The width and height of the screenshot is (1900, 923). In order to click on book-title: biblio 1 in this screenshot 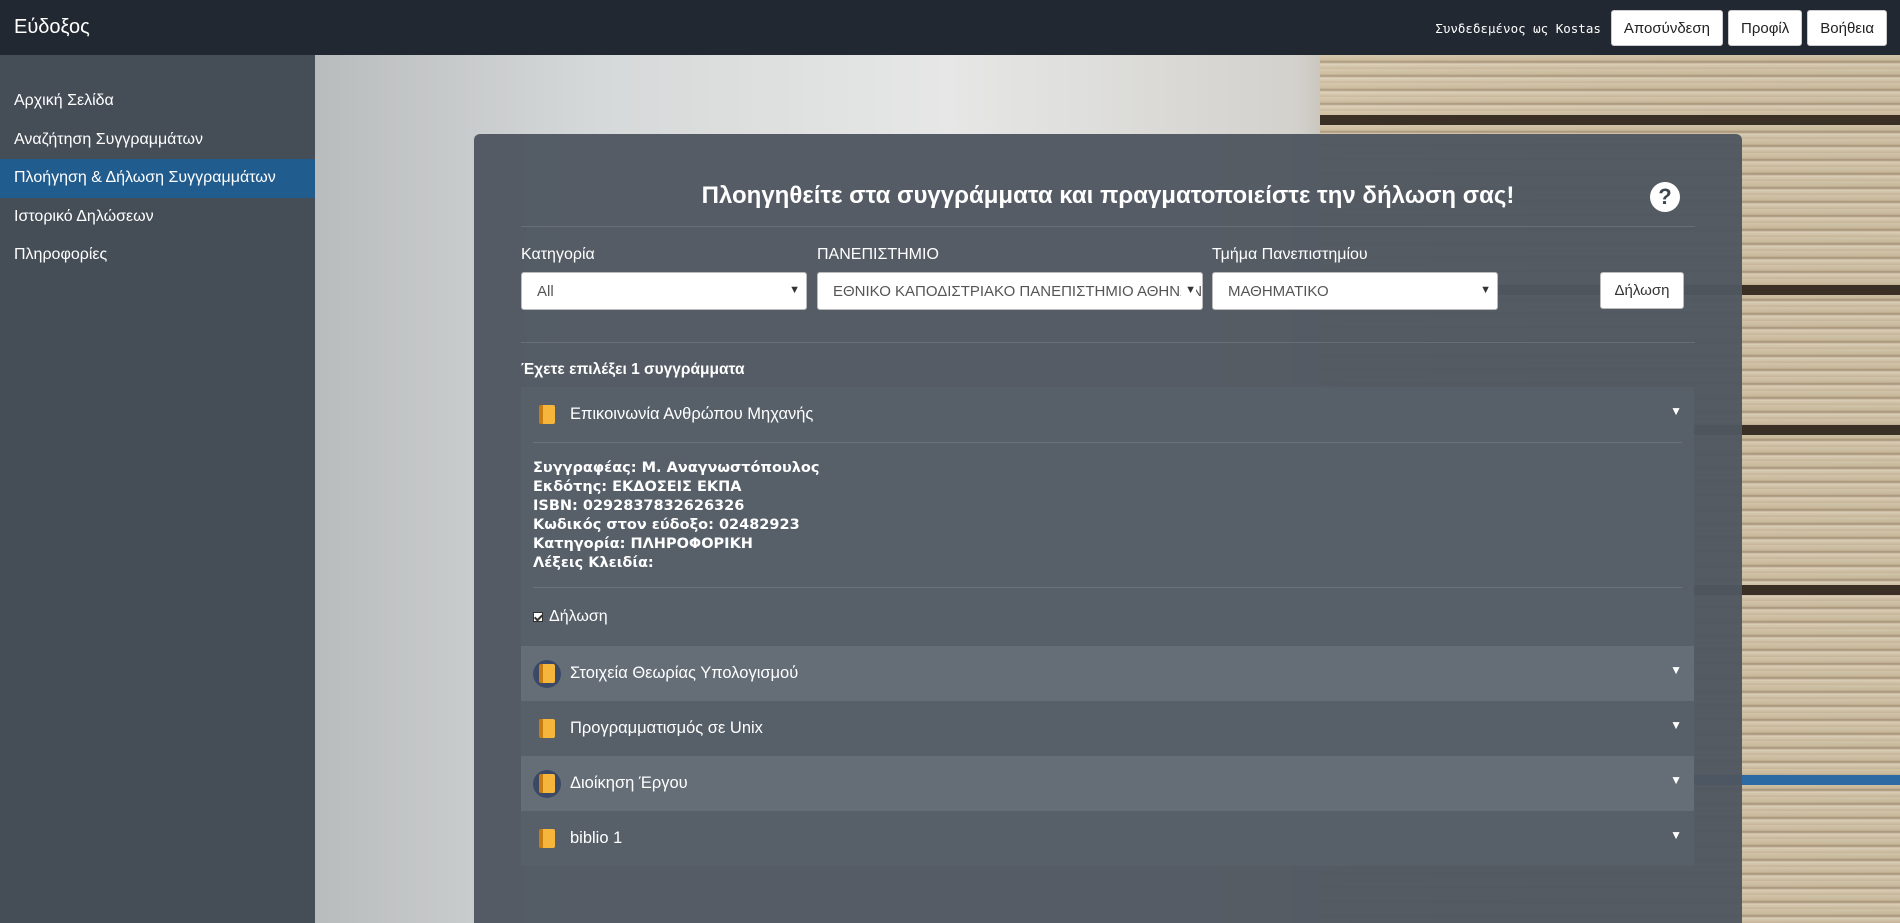, I will do `click(596, 838)`.